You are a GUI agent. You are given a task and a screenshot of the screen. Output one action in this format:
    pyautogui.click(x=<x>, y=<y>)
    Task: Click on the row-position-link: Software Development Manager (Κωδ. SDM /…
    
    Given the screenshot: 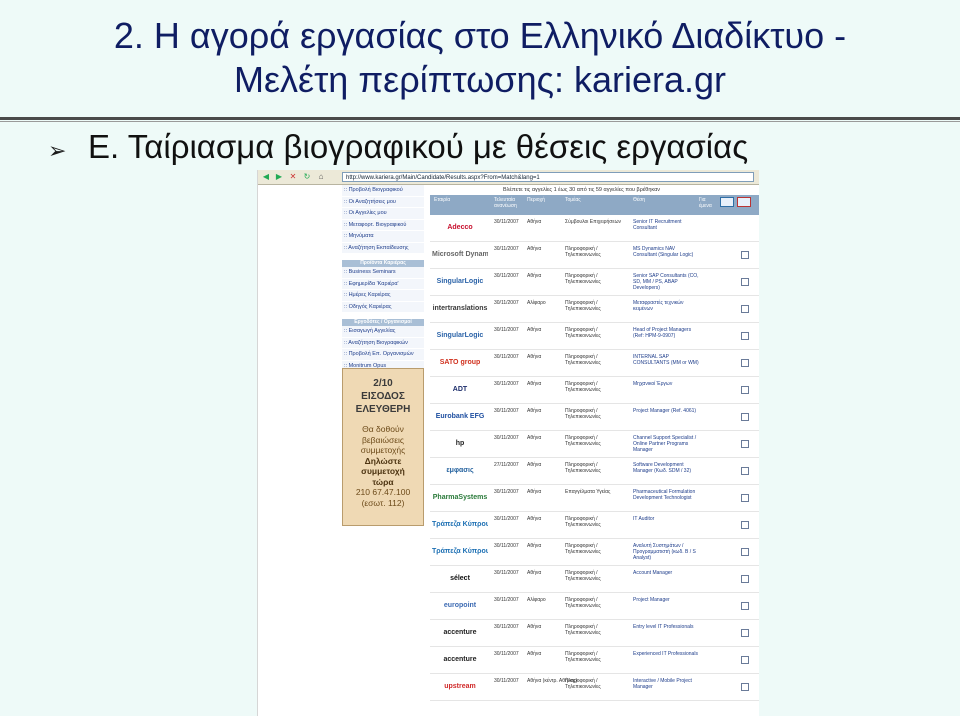 What is the action you would take?
    pyautogui.click(x=666, y=468)
    